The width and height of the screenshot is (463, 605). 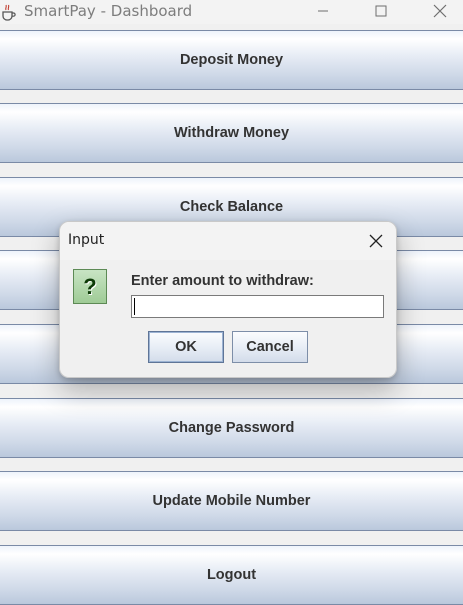 I want to click on withdraw-amount-input, so click(x=257, y=306).